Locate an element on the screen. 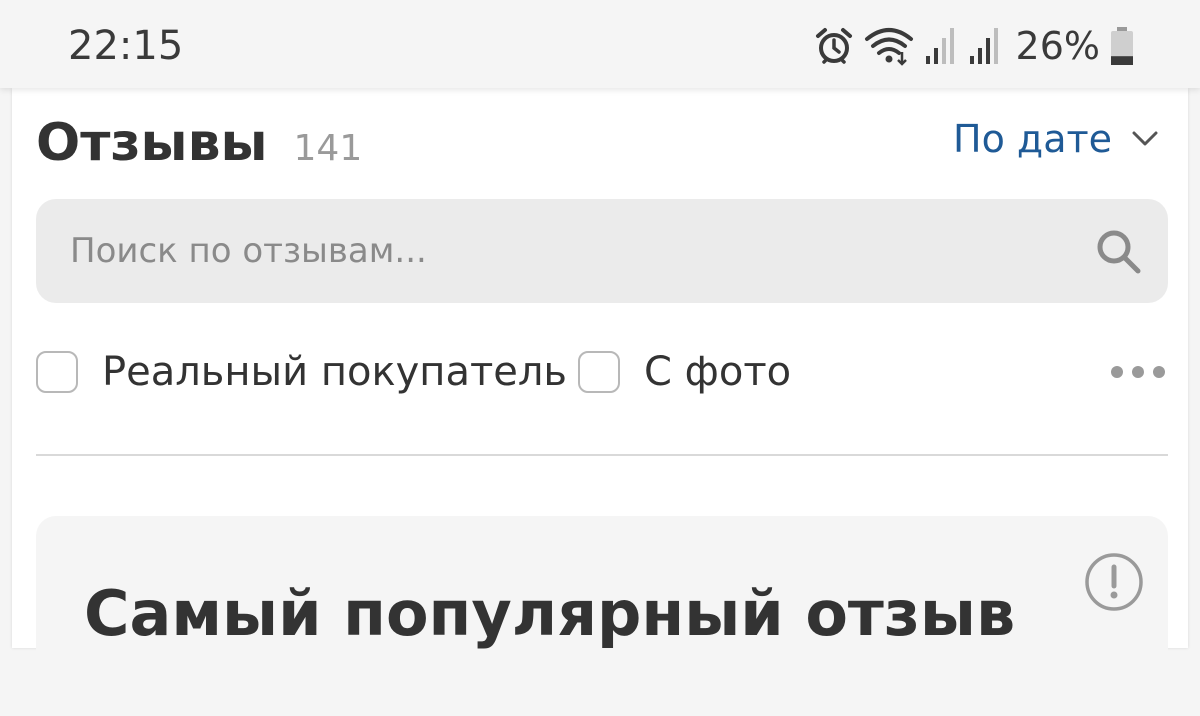 The height and width of the screenshot is (716, 1200). battery-icon is located at coordinates (1122, 46).